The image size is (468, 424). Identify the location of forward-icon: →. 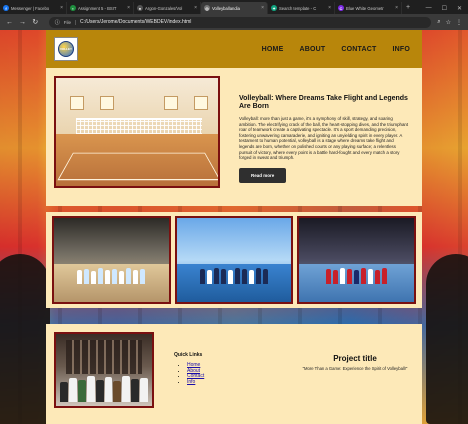
(22, 22).